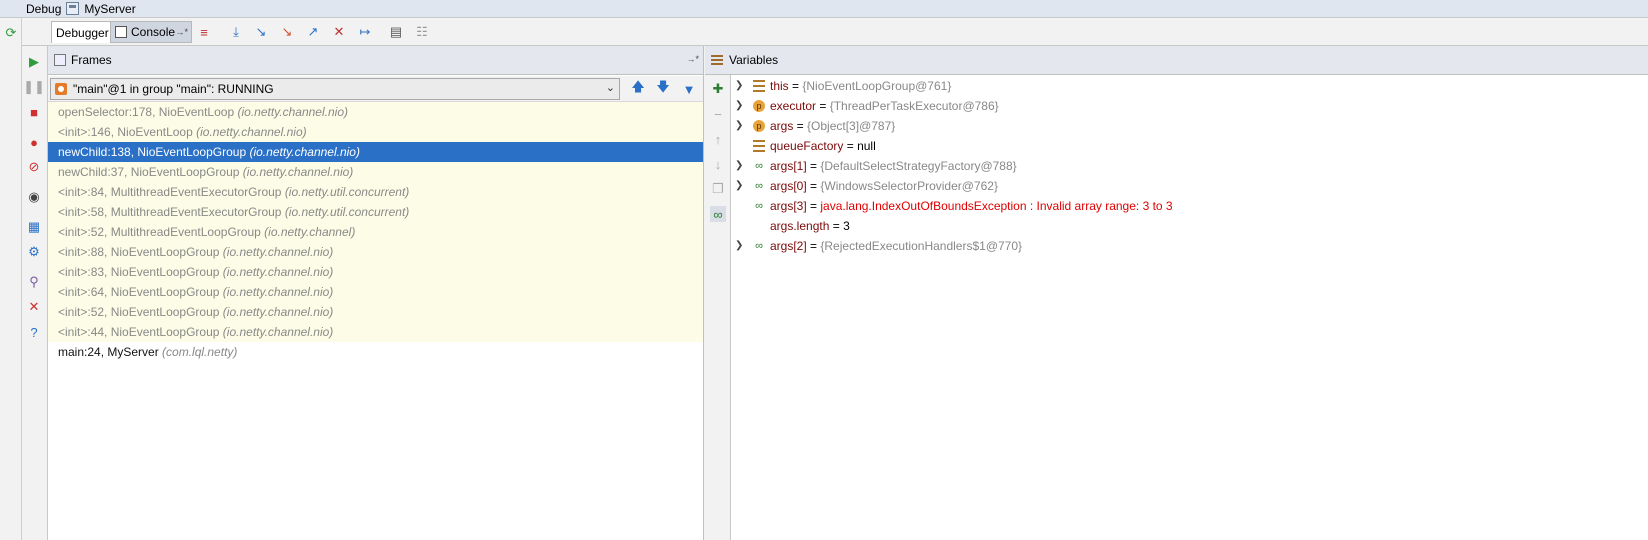 The height and width of the screenshot is (540, 1648). I want to click on move-watch-up-icon: ↑, so click(718, 139).